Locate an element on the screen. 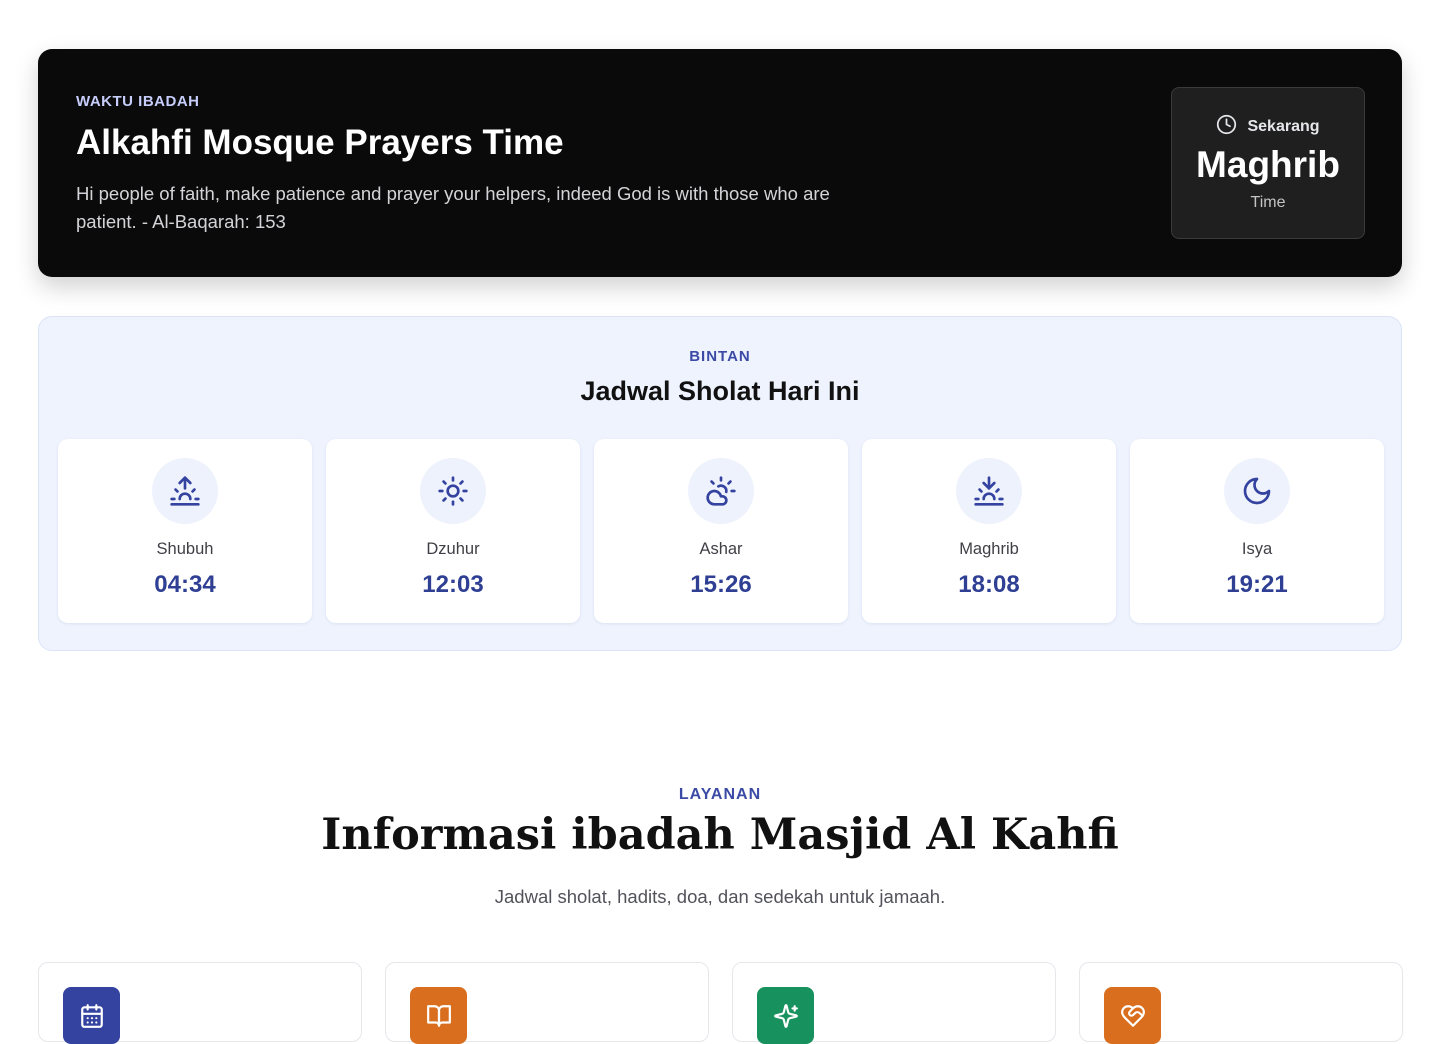 The width and height of the screenshot is (1440, 1044). prayer-card-dzuhur: Dzuhur 12:03 is located at coordinates (453, 531).